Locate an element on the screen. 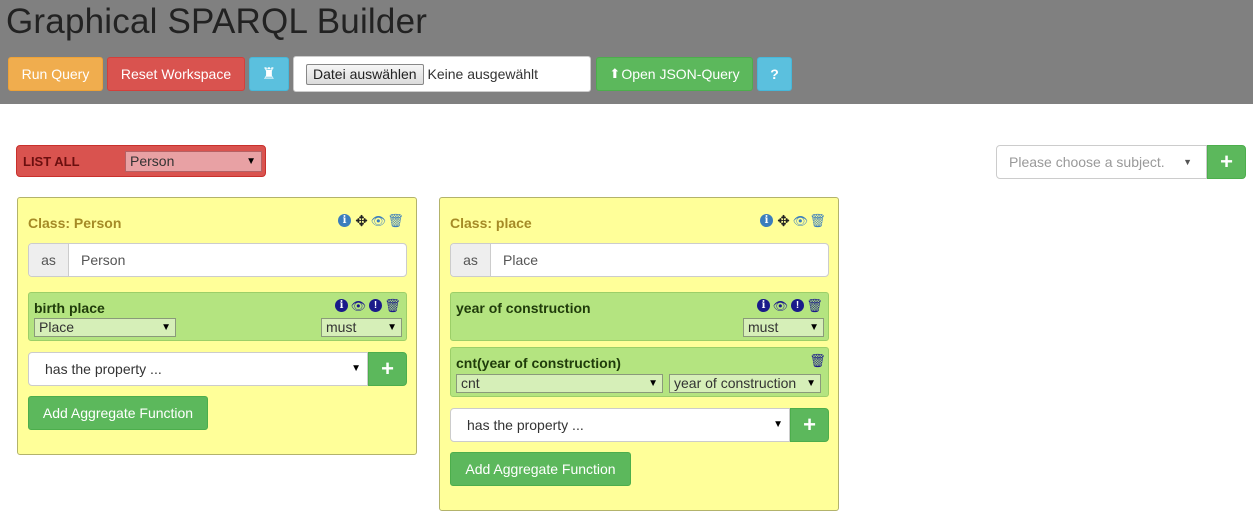  list-all-selected-value: Person is located at coordinates (152, 161).